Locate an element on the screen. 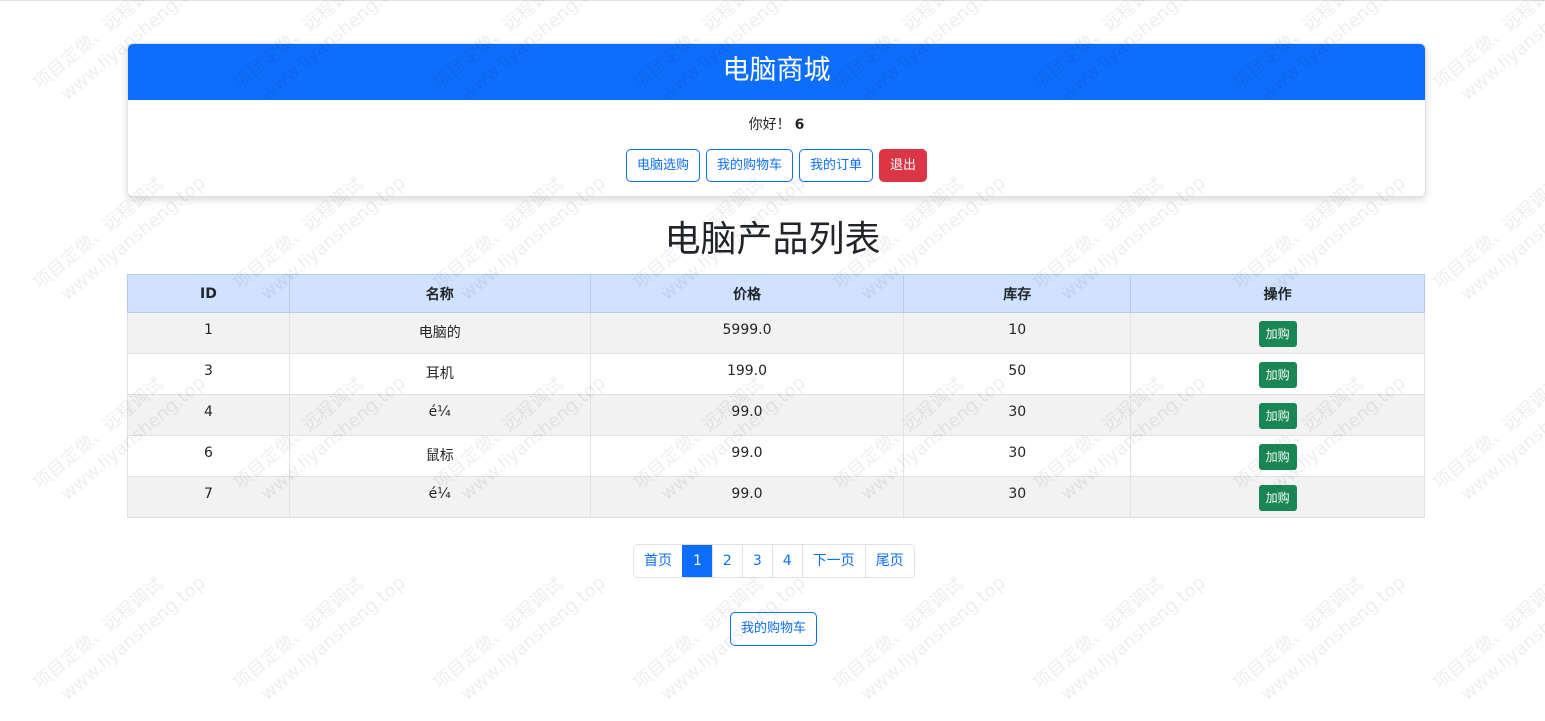 This screenshot has width=1545, height=721. greeting: 你好！ 6 is located at coordinates (776, 125).